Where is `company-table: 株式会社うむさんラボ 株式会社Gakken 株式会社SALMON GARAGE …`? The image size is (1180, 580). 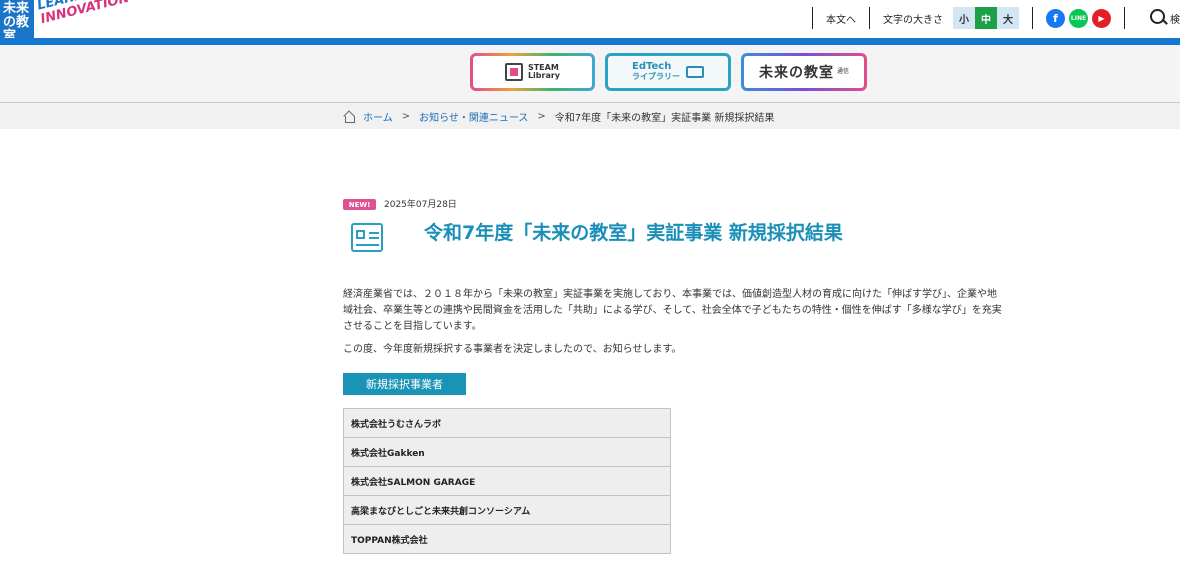 company-table: 株式会社うむさんラボ 株式会社Gakken 株式会社SALMON GARAGE … is located at coordinates (507, 481).